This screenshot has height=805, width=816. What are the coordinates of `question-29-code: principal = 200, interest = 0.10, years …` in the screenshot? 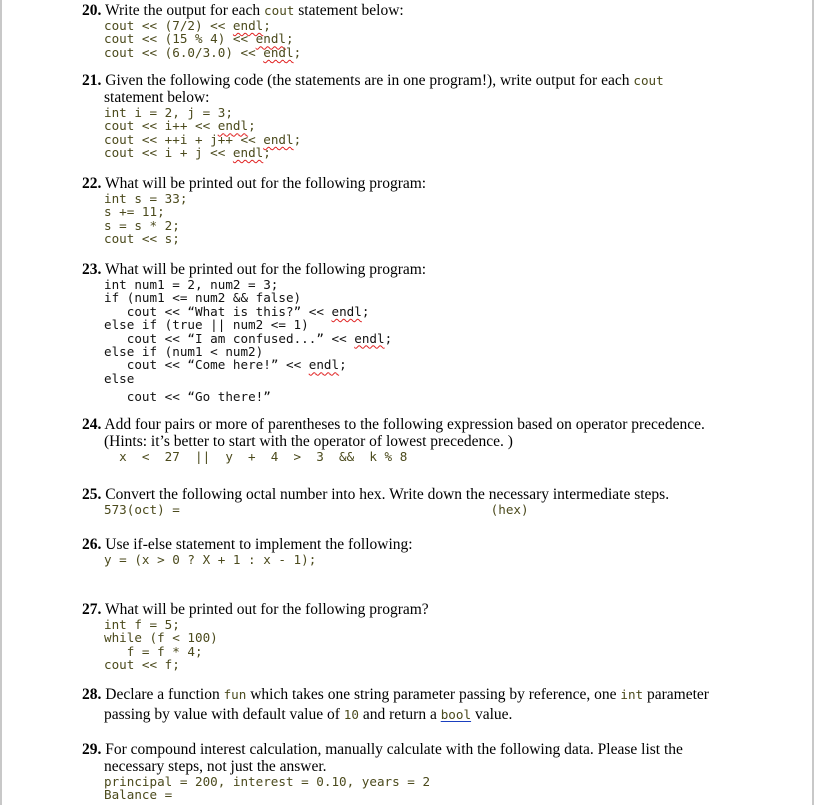 It's located at (422, 788).